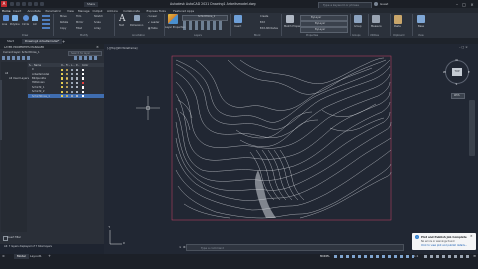  What do you see at coordinates (457, 60) in the screenshot?
I see `viewcube-north: N` at bounding box center [457, 60].